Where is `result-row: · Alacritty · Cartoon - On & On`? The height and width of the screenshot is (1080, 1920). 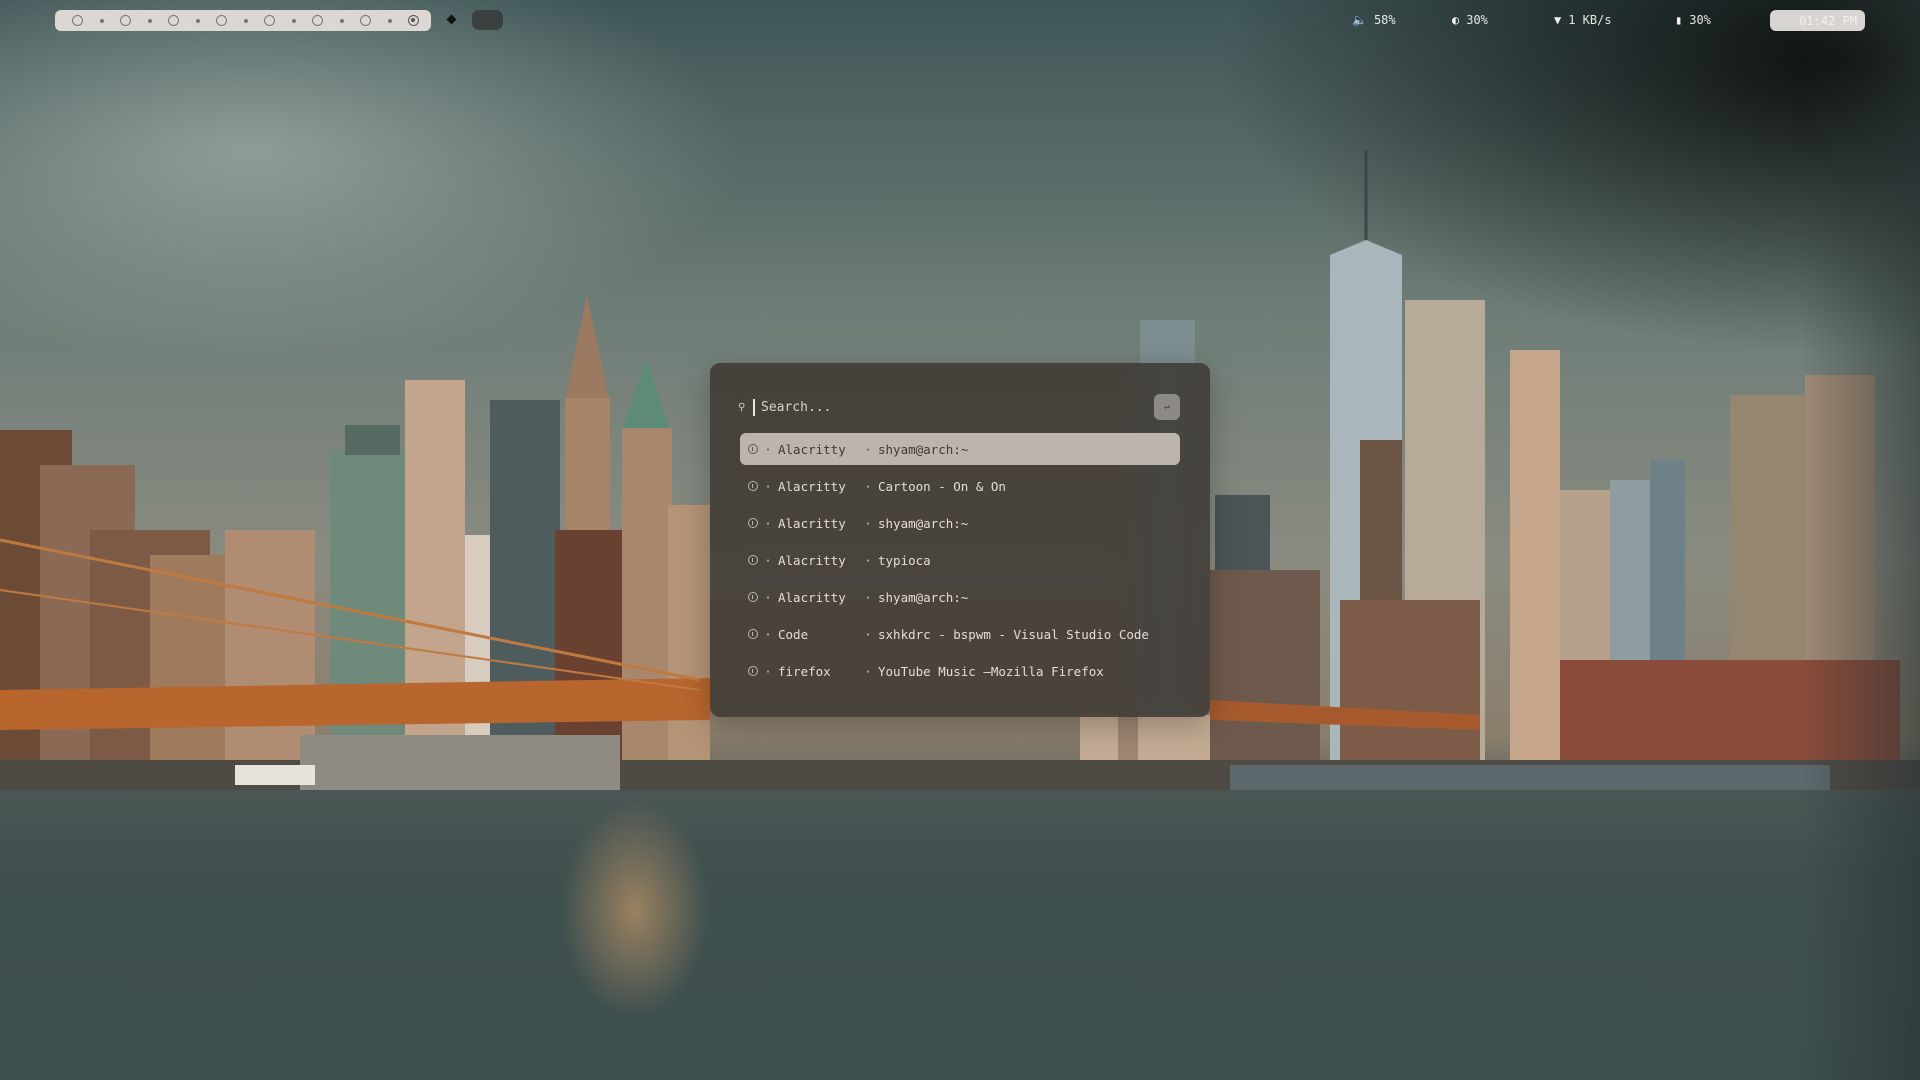 result-row: · Alacritty · Cartoon - On & On is located at coordinates (960, 486).